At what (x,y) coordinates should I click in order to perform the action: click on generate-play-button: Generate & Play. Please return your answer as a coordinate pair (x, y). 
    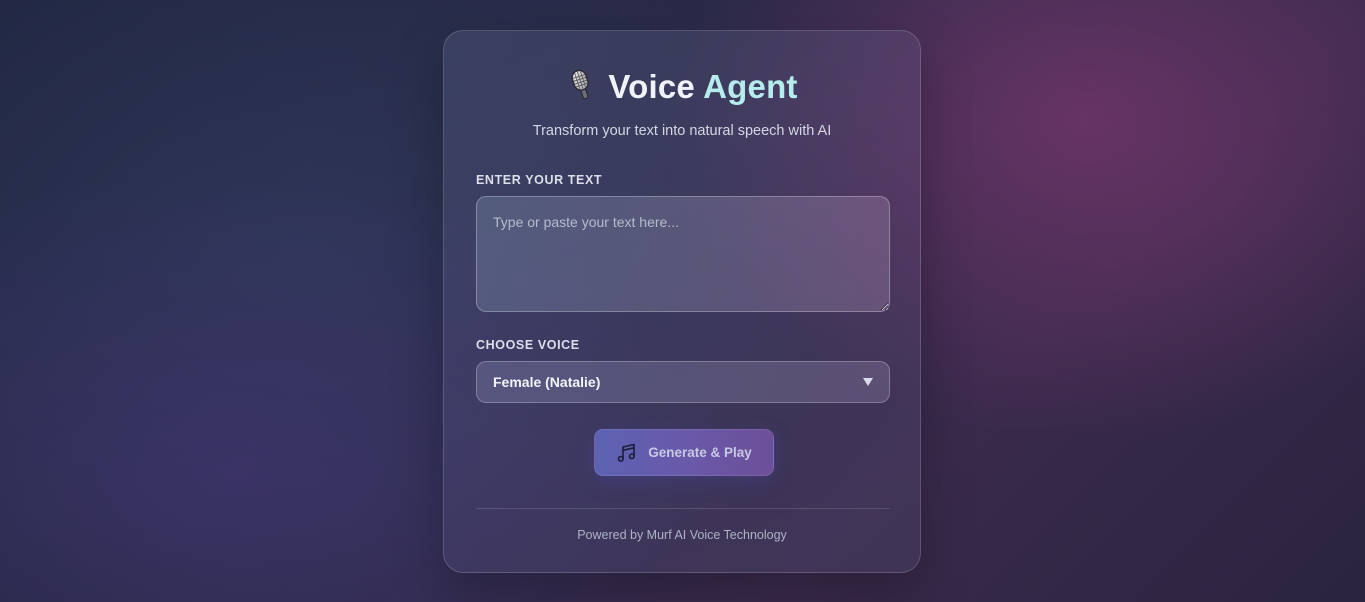
    Looking at the image, I should click on (684, 452).